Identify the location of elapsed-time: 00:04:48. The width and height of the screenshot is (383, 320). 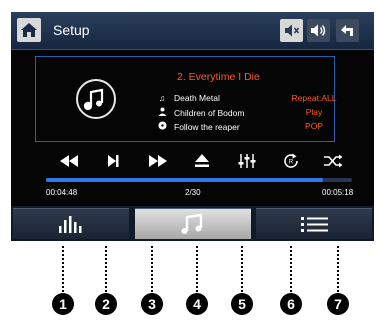
(62, 192).